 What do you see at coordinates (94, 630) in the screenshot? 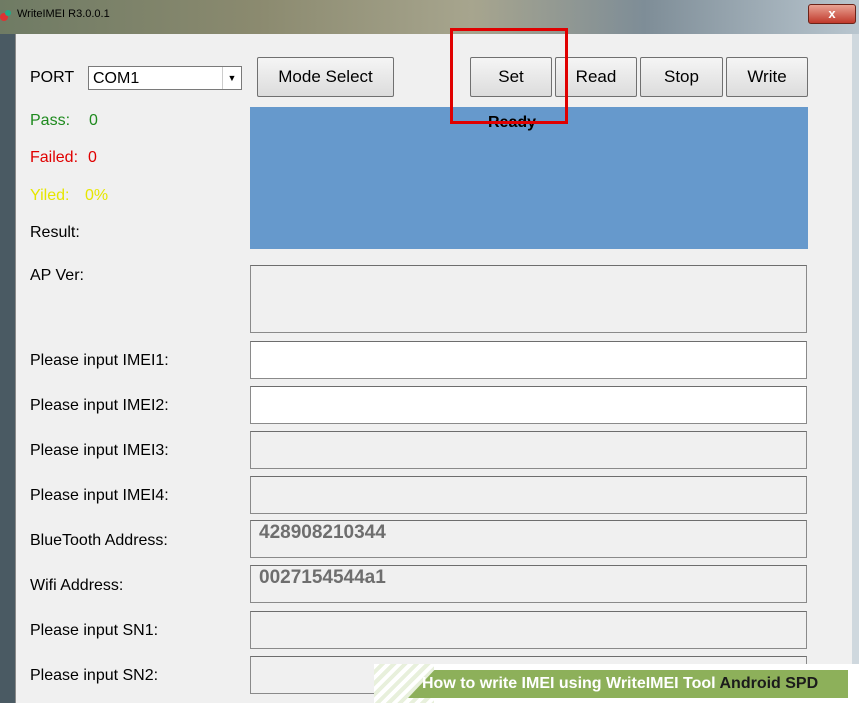
I see `sn1-label: Please input SN1:` at bounding box center [94, 630].